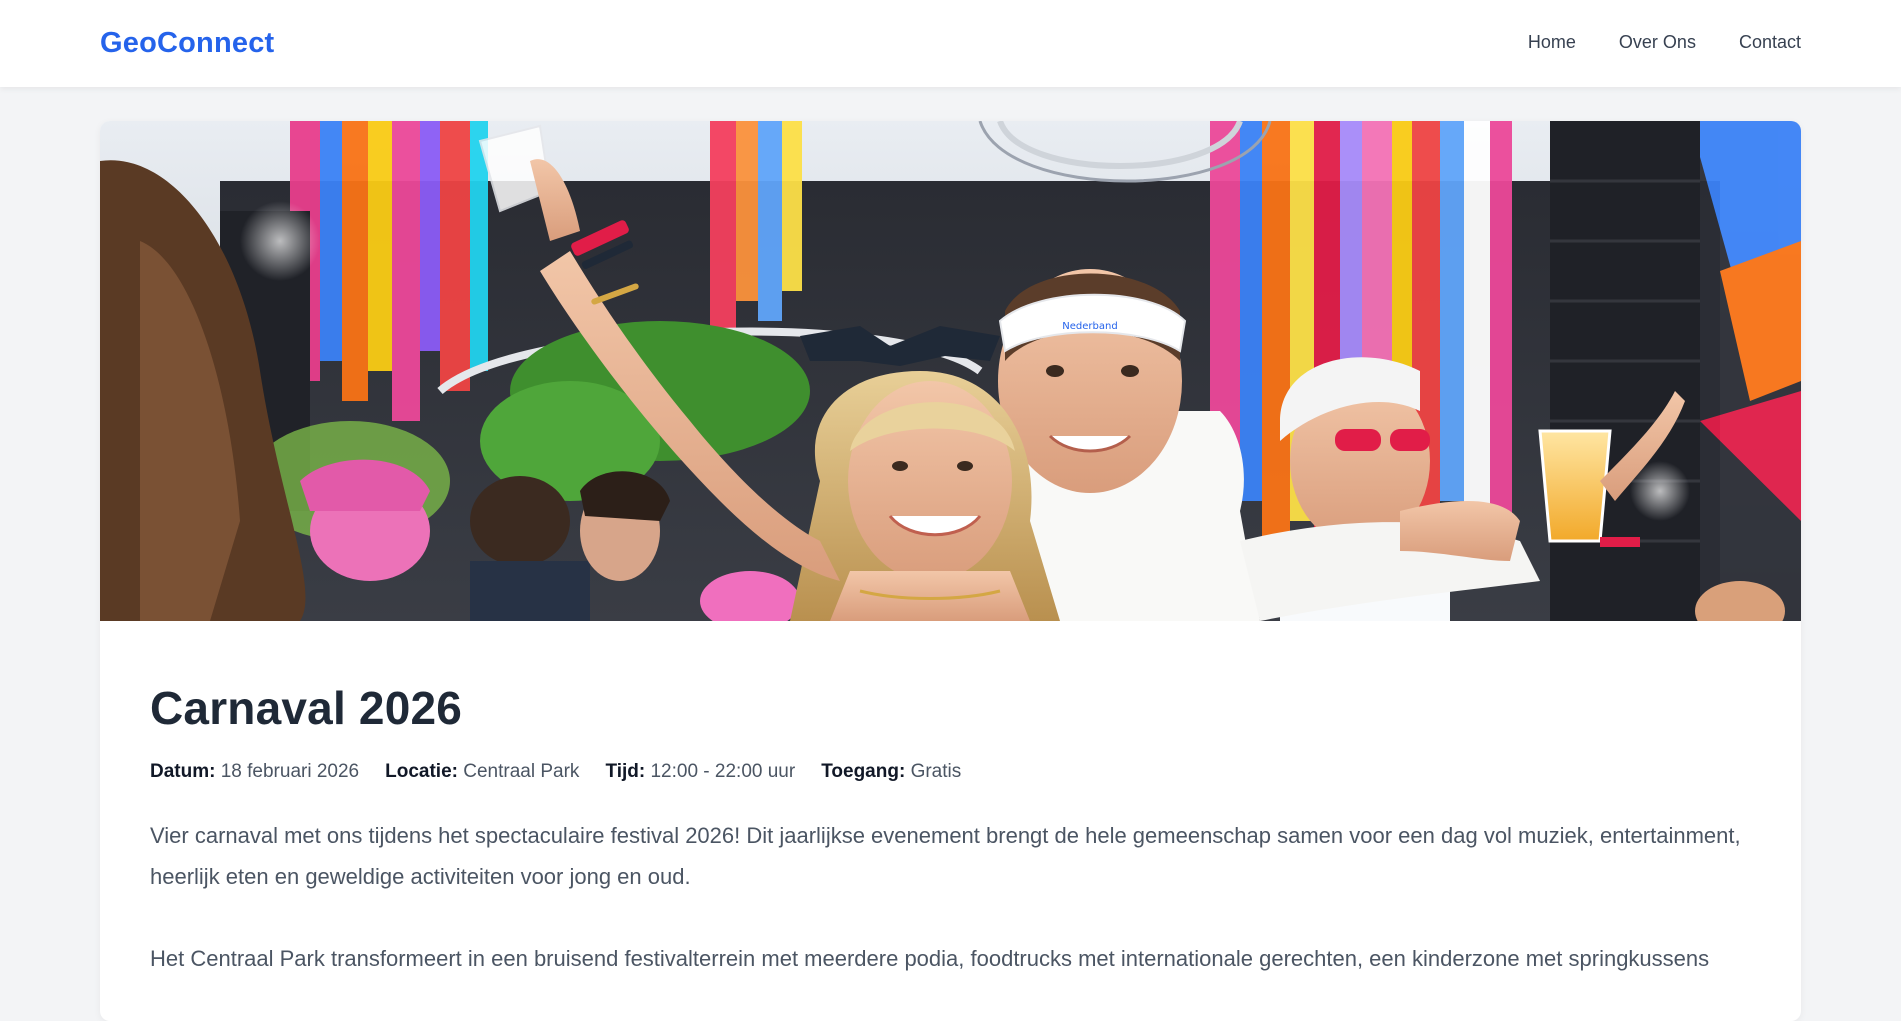 This screenshot has width=1901, height=1021. I want to click on meta-access-label: Toegang:, so click(863, 771).